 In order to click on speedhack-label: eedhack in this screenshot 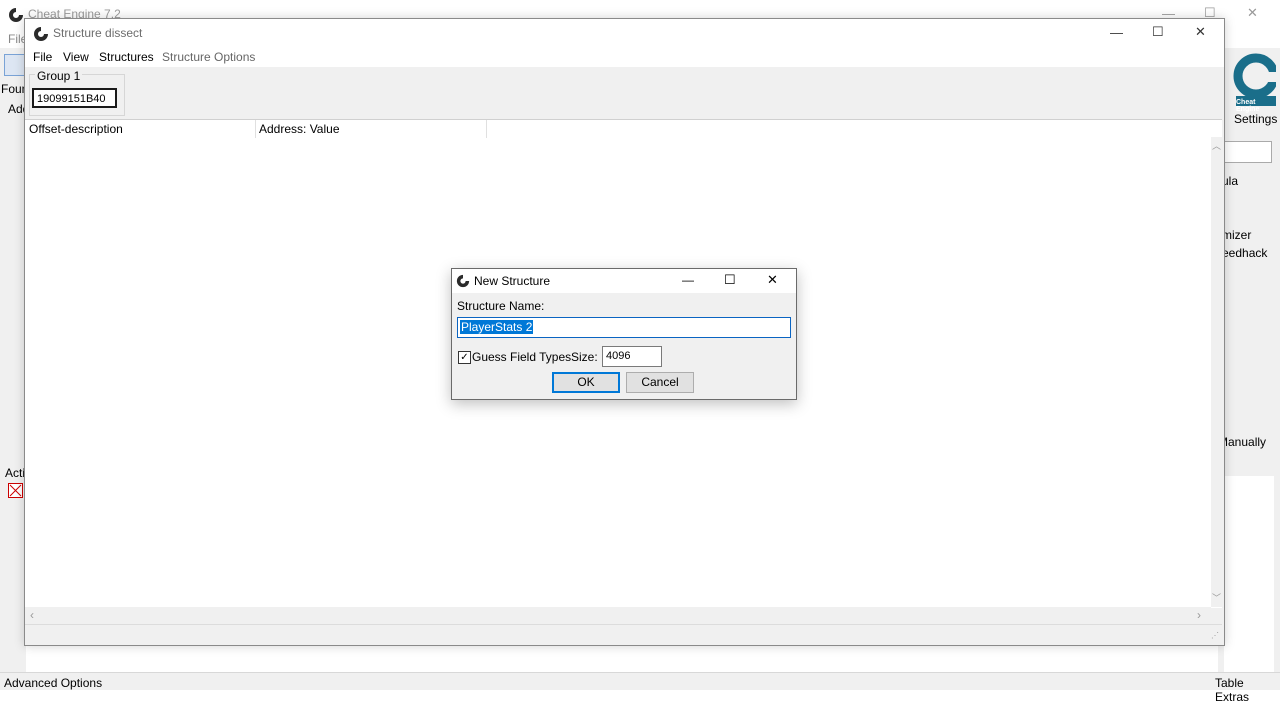, I will do `click(1245, 253)`.